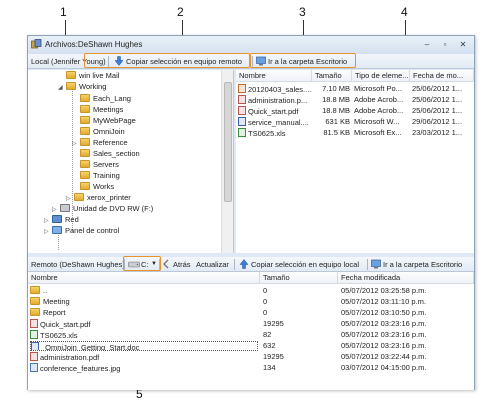 This screenshot has height=407, width=500. I want to click on tree-item-each-lang: Each_Lang, so click(105, 99).